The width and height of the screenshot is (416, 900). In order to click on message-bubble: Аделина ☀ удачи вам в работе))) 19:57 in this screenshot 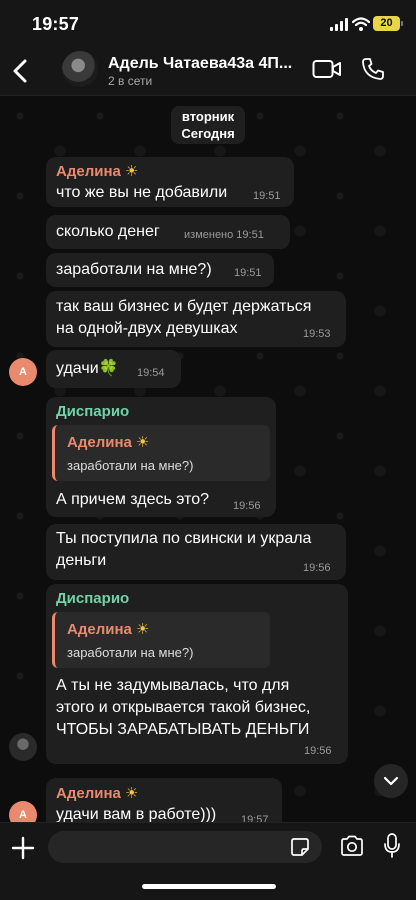, I will do `click(164, 800)`.